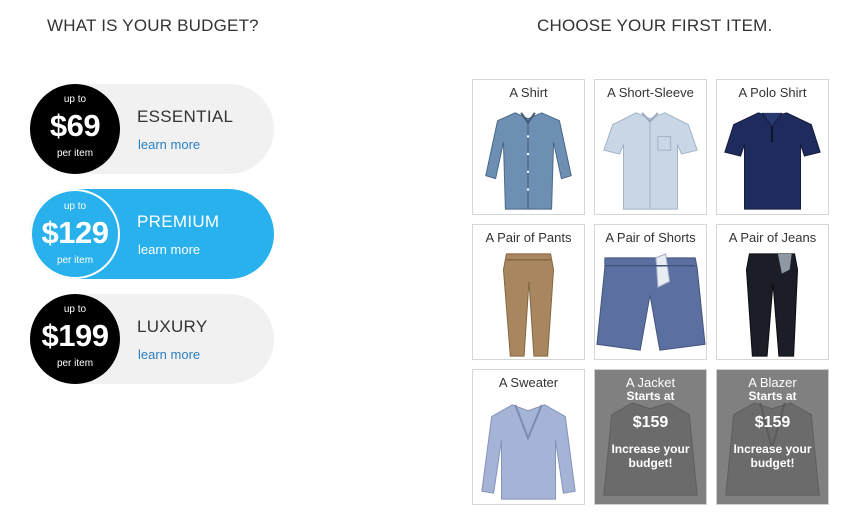  I want to click on sweater-icon, so click(528, 452).